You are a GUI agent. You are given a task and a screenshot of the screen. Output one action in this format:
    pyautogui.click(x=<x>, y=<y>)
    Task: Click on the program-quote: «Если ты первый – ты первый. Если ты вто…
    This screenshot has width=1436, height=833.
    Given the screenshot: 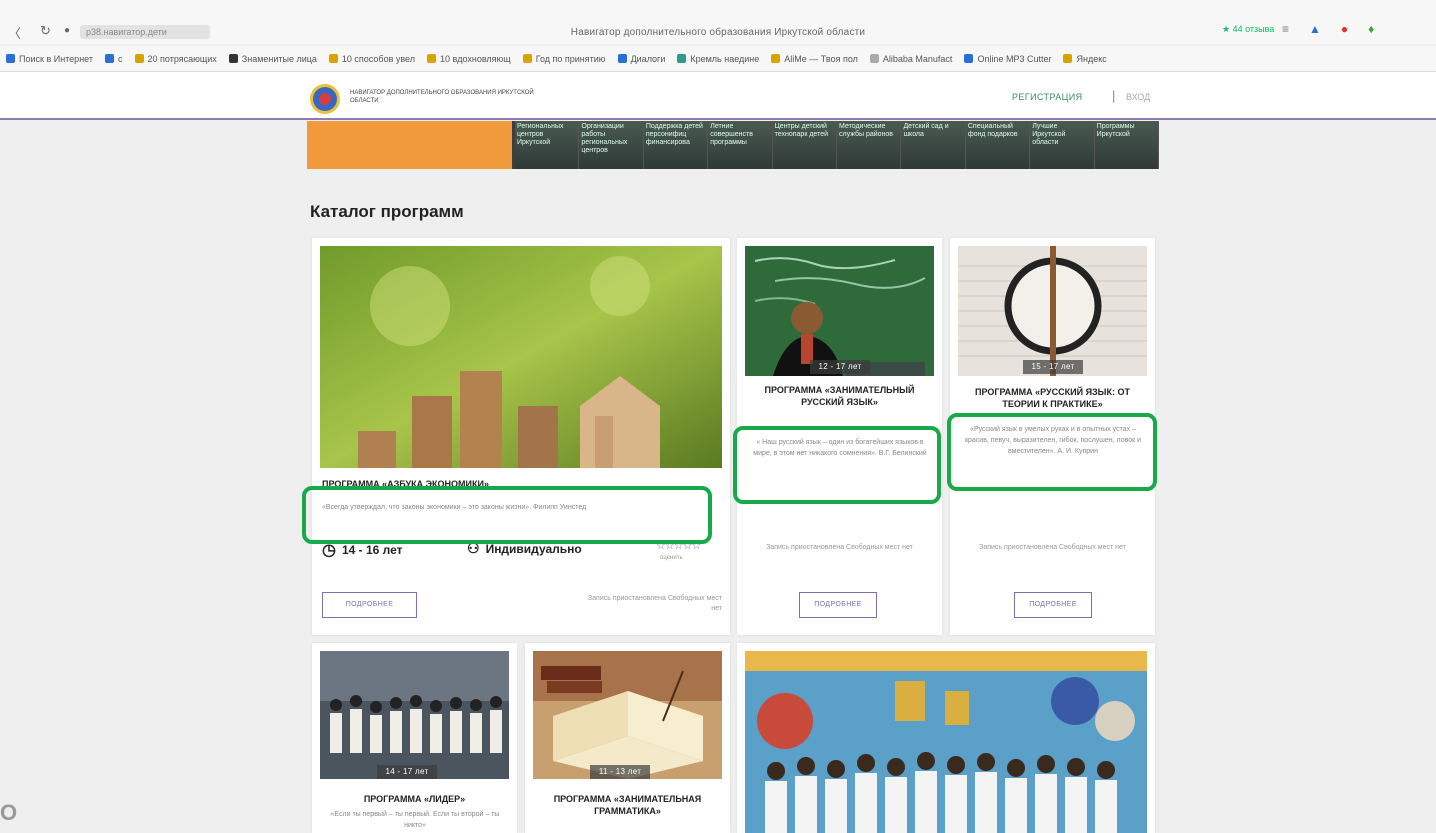 What is the action you would take?
    pyautogui.click(x=415, y=820)
    